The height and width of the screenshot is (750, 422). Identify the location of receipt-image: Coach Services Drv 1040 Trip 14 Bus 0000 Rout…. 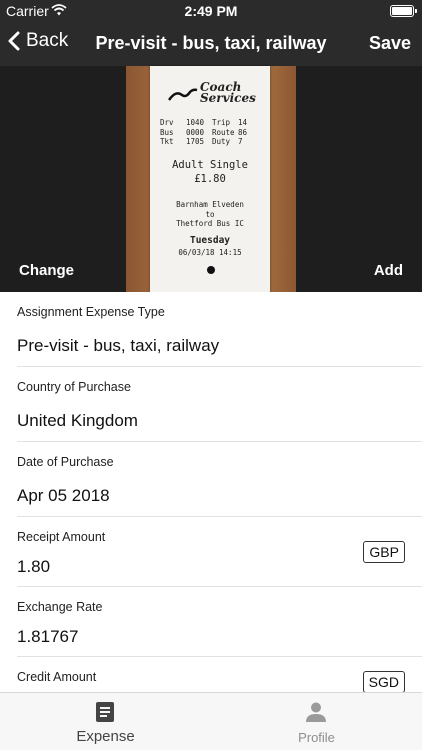
(210, 179).